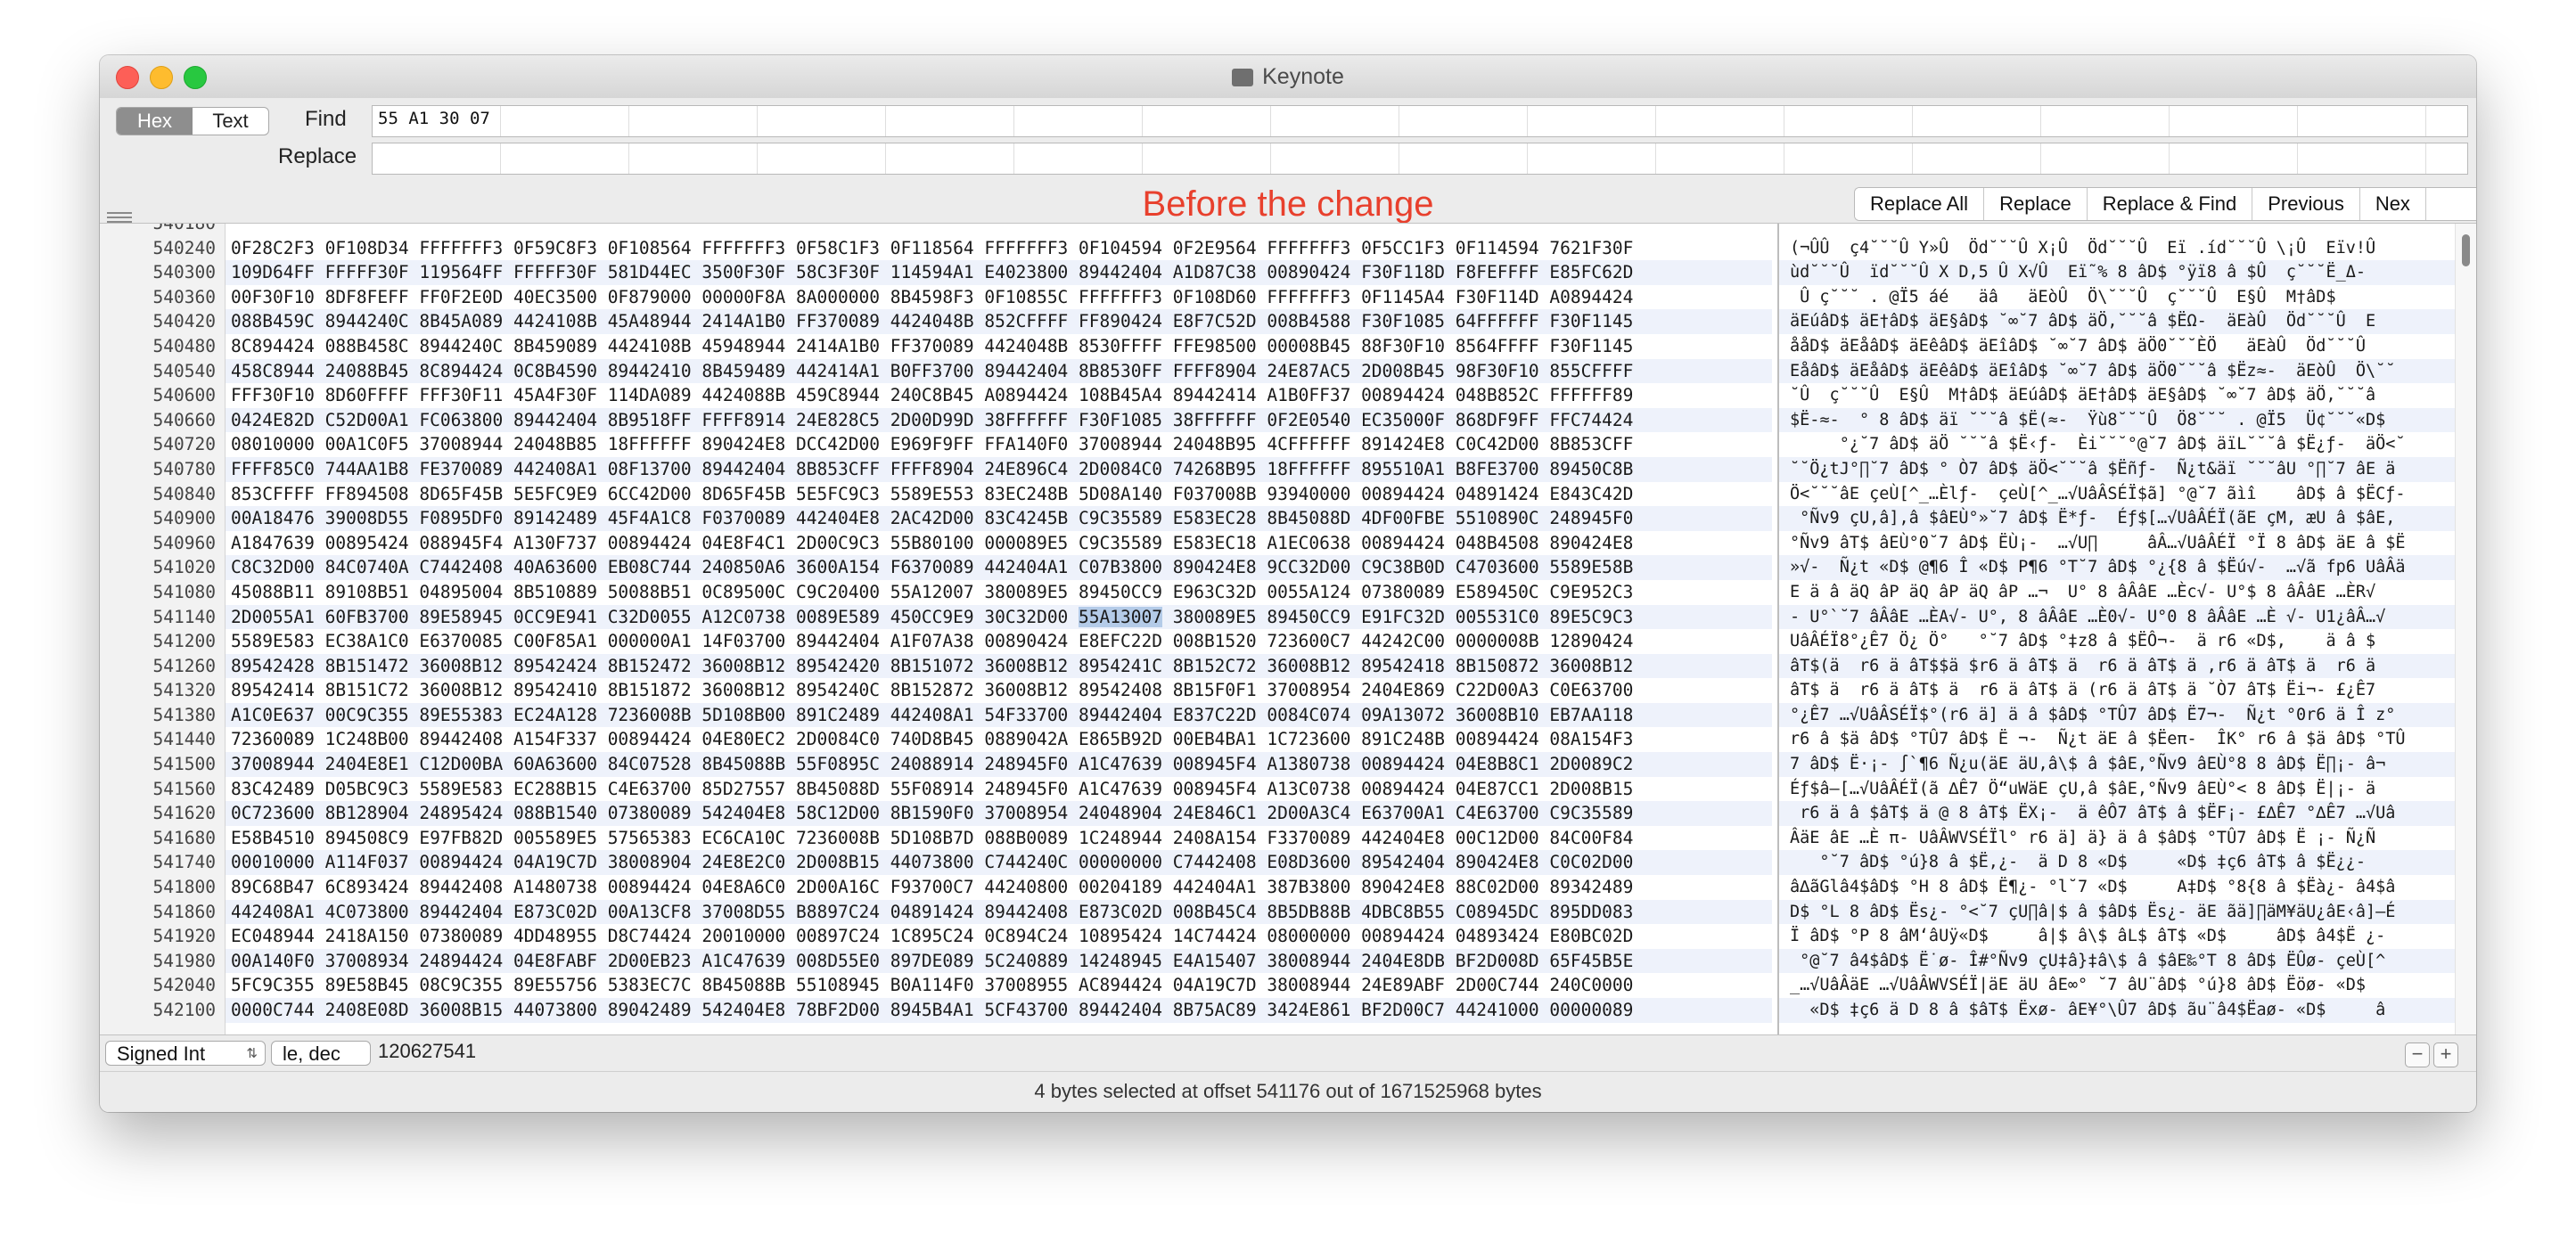 This screenshot has width=2576, height=1251. Describe the element at coordinates (1403, 297) in the screenshot. I see `hex-word: 0F1145A4` at that location.